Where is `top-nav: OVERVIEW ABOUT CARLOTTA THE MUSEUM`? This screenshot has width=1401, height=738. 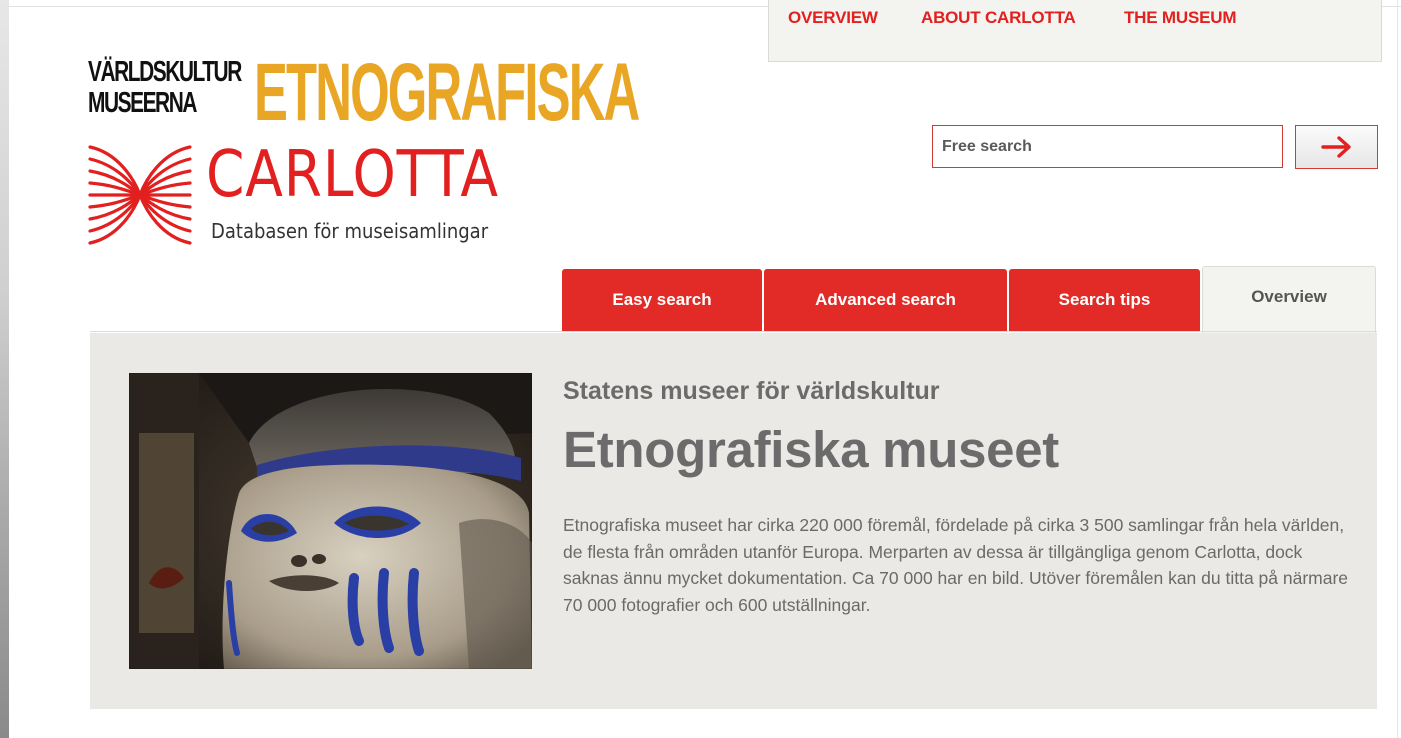 top-nav: OVERVIEW ABOUT CARLOTTA THE MUSEUM is located at coordinates (1075, 31).